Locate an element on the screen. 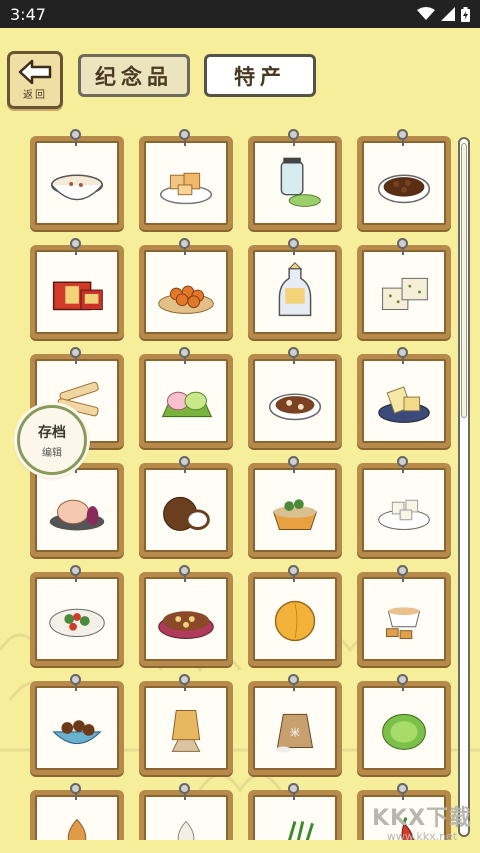  beans-plate-icon is located at coordinates (404, 189).